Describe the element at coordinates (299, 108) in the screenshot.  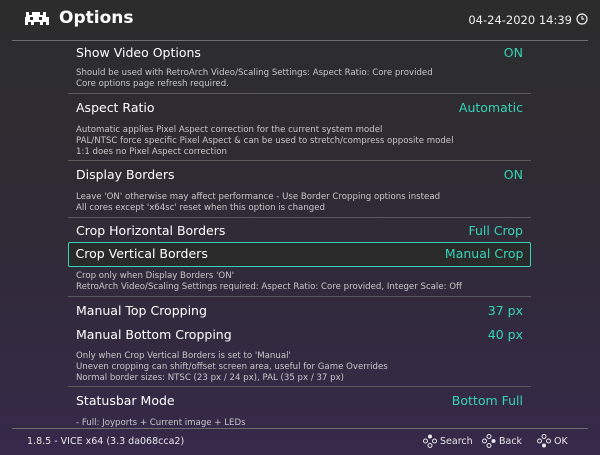
I see `option-aspect-ratio: Aspect Ratio Automatic` at that location.